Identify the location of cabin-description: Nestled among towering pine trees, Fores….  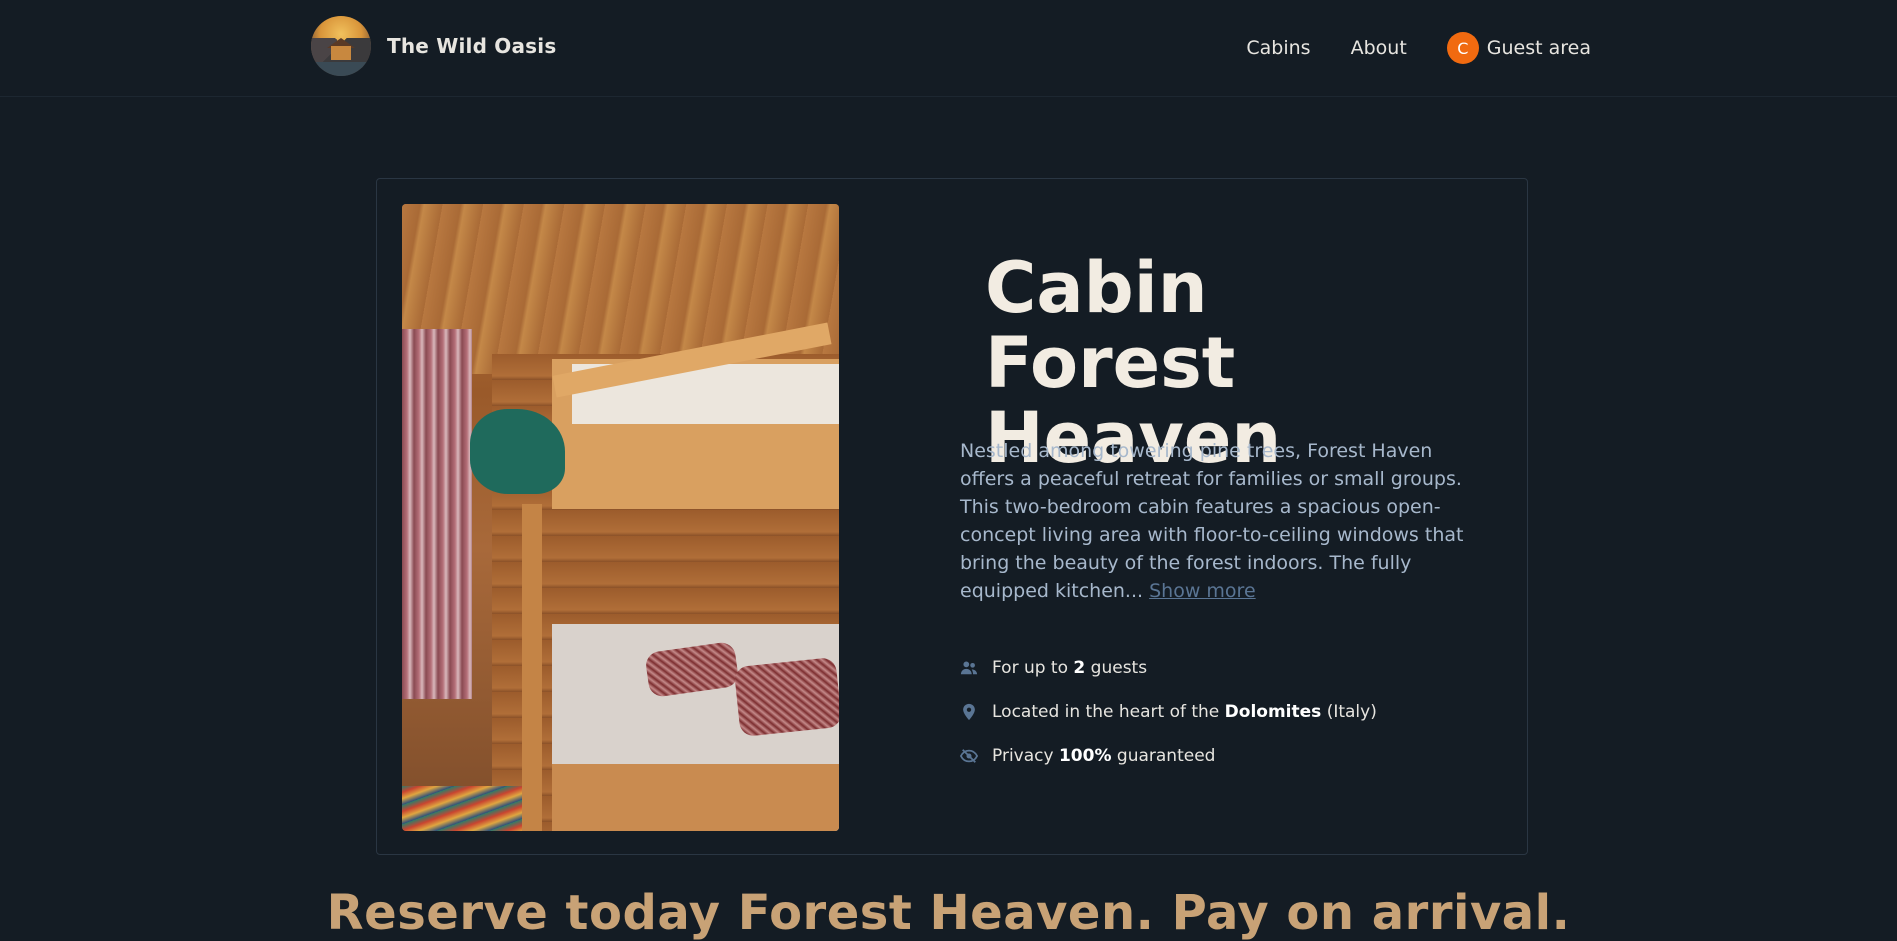
(1215, 521).